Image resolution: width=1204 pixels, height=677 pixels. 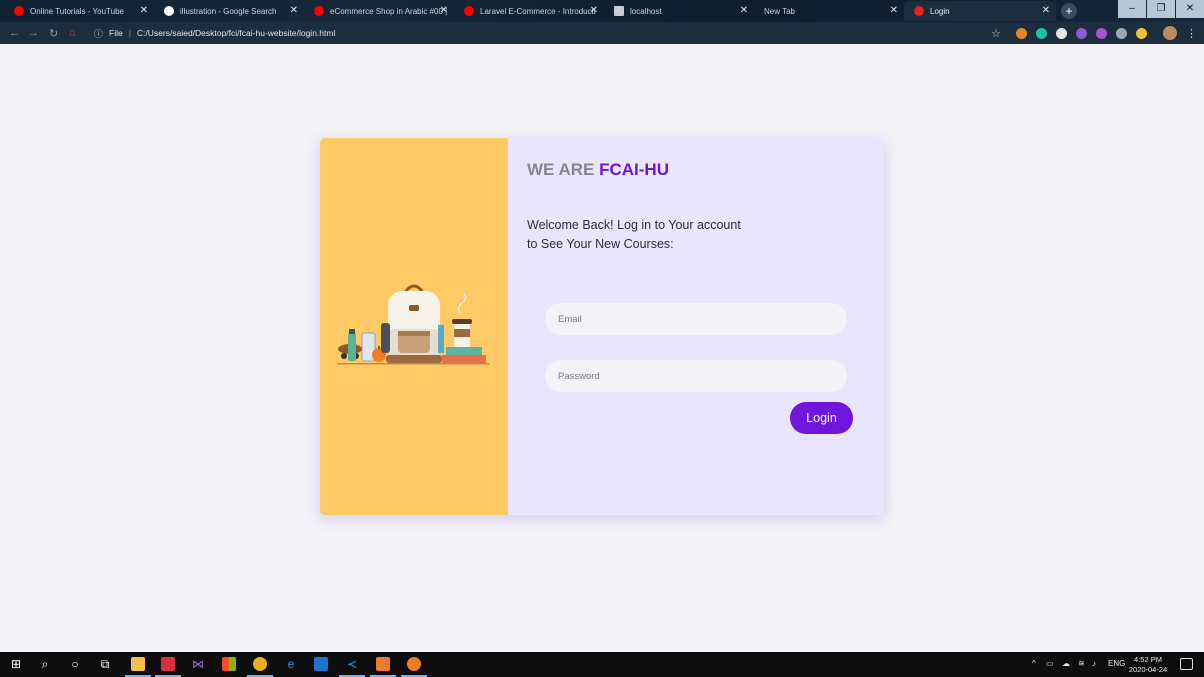 I want to click on cortana-icon: ○, so click(x=75, y=664).